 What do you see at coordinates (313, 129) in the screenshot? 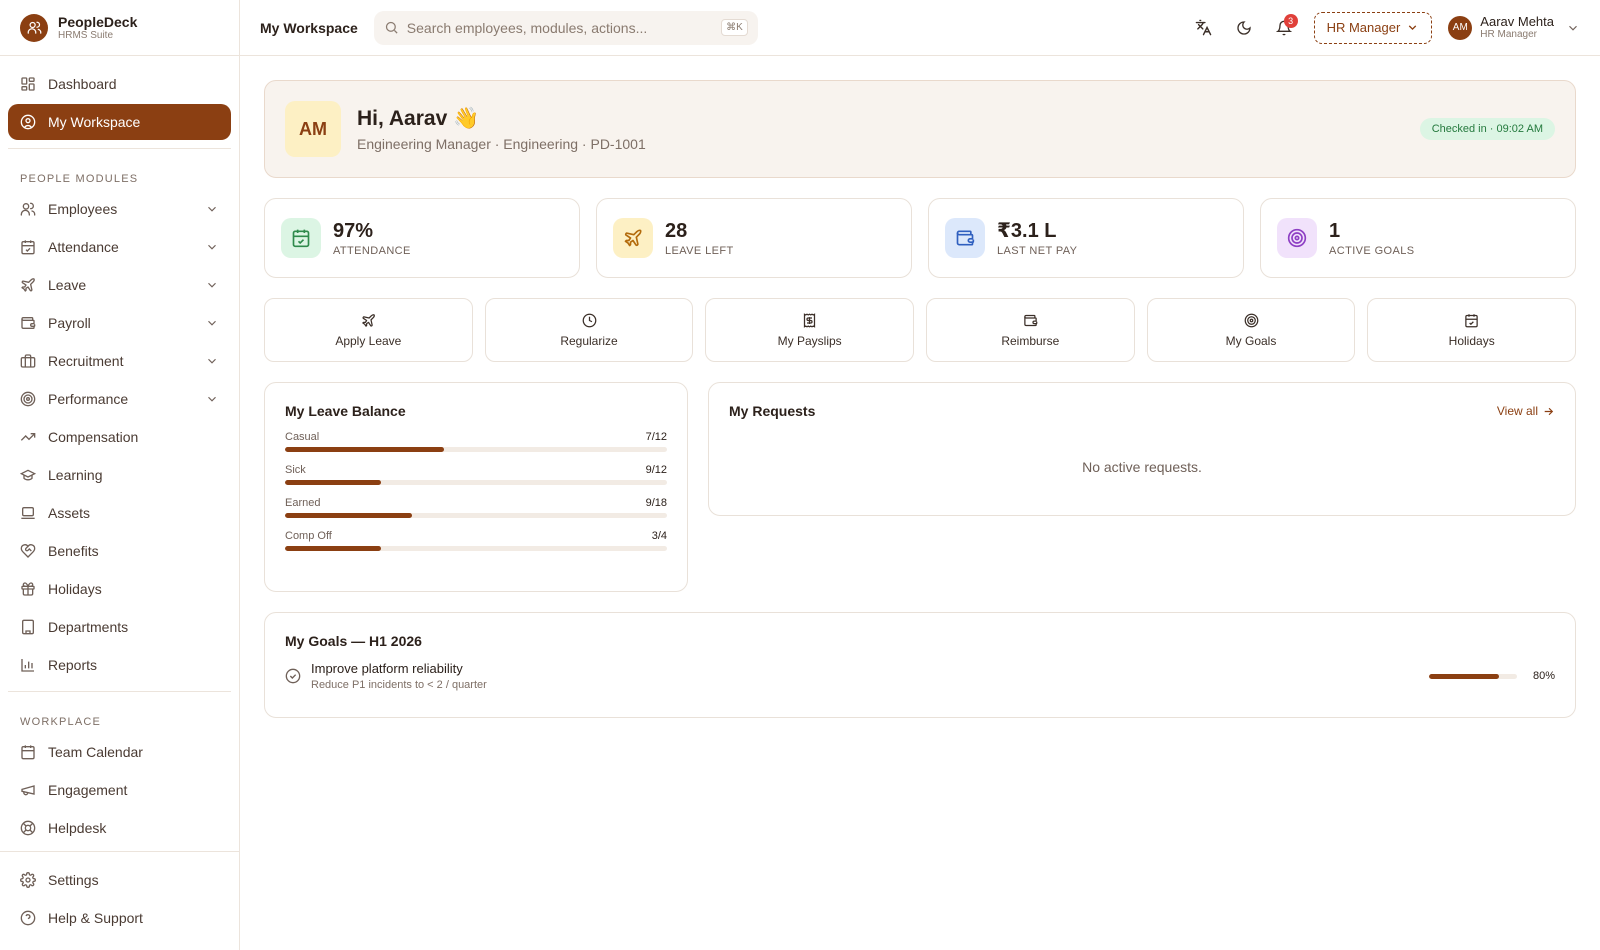
I see `avatar: AM` at bounding box center [313, 129].